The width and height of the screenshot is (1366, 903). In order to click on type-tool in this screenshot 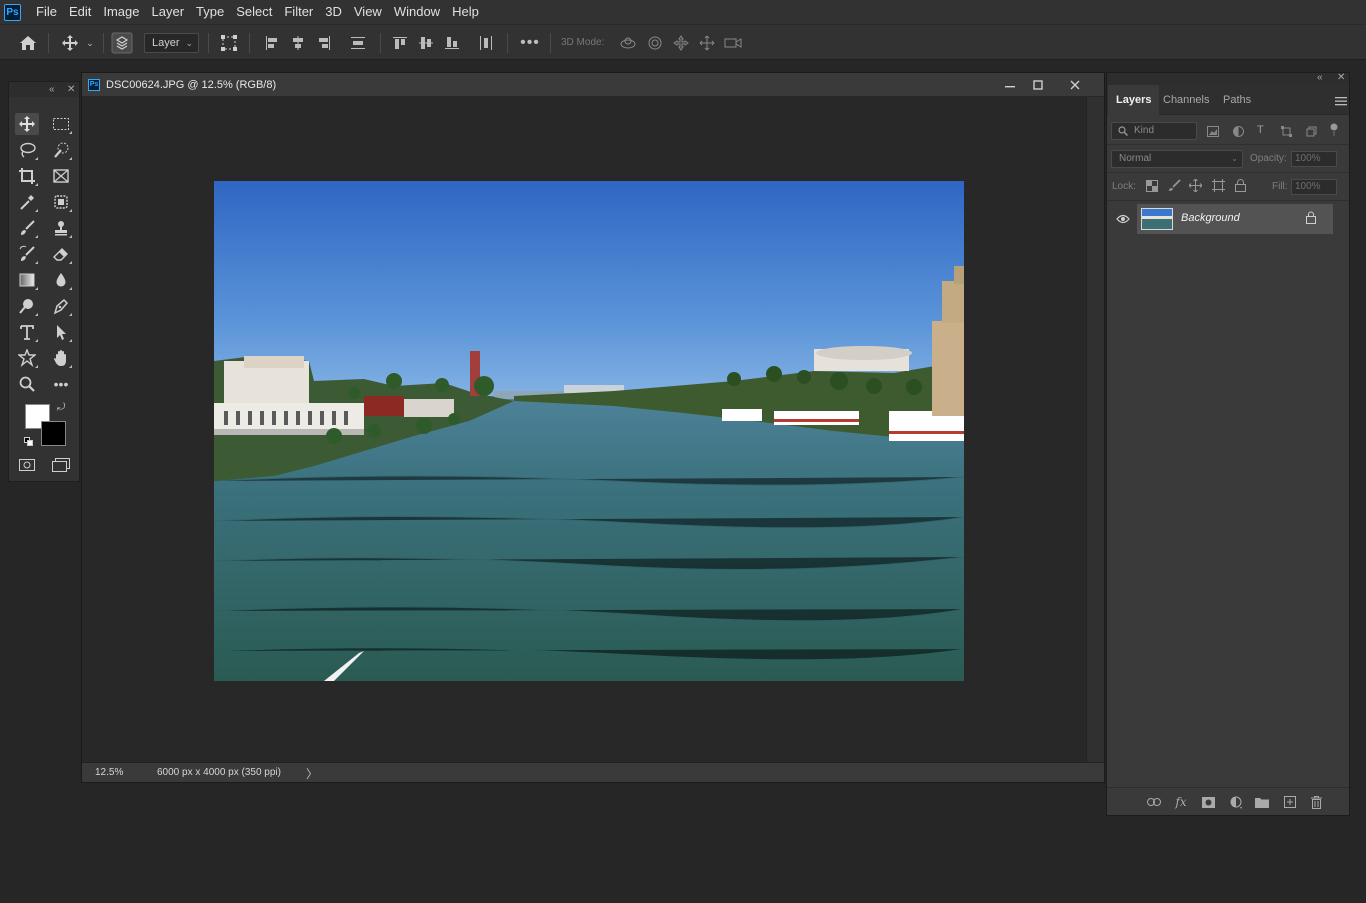, I will do `click(27, 332)`.